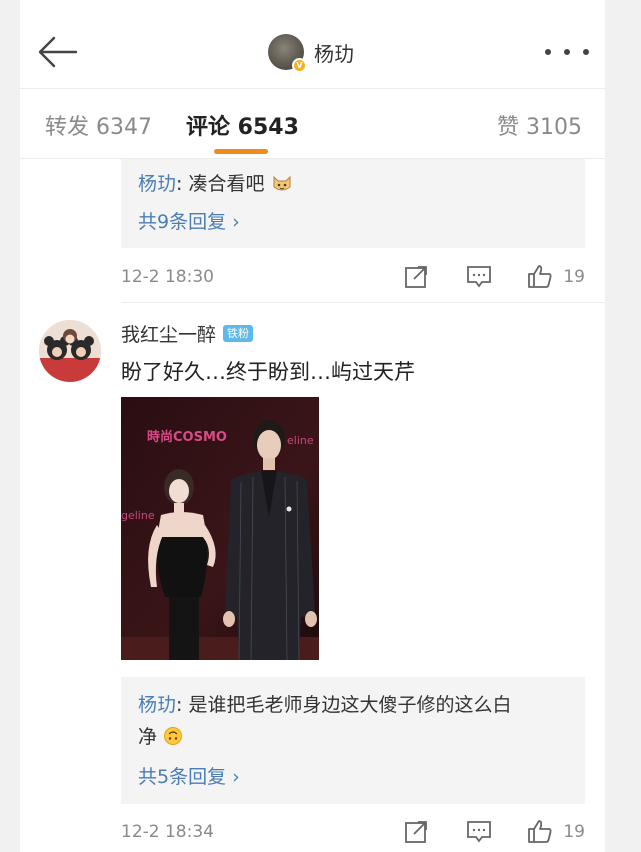 The image size is (641, 852). I want to click on reply-text: : 凑合看吧, so click(220, 184).